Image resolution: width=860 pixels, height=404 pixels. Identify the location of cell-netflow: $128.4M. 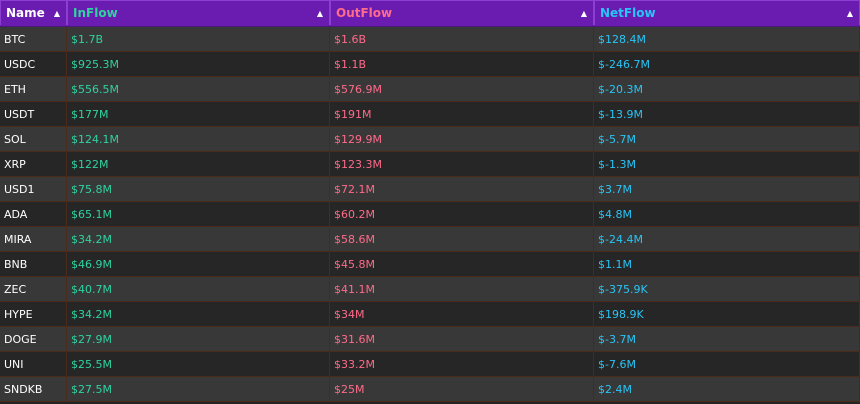
(727, 39).